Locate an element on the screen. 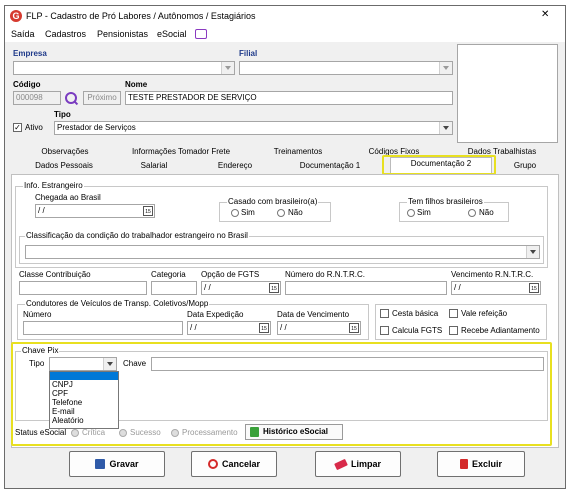 This screenshot has height=497, width=573. tab-informacoes-tomador-frete: Informações Tomador Frete is located at coordinates (181, 152).